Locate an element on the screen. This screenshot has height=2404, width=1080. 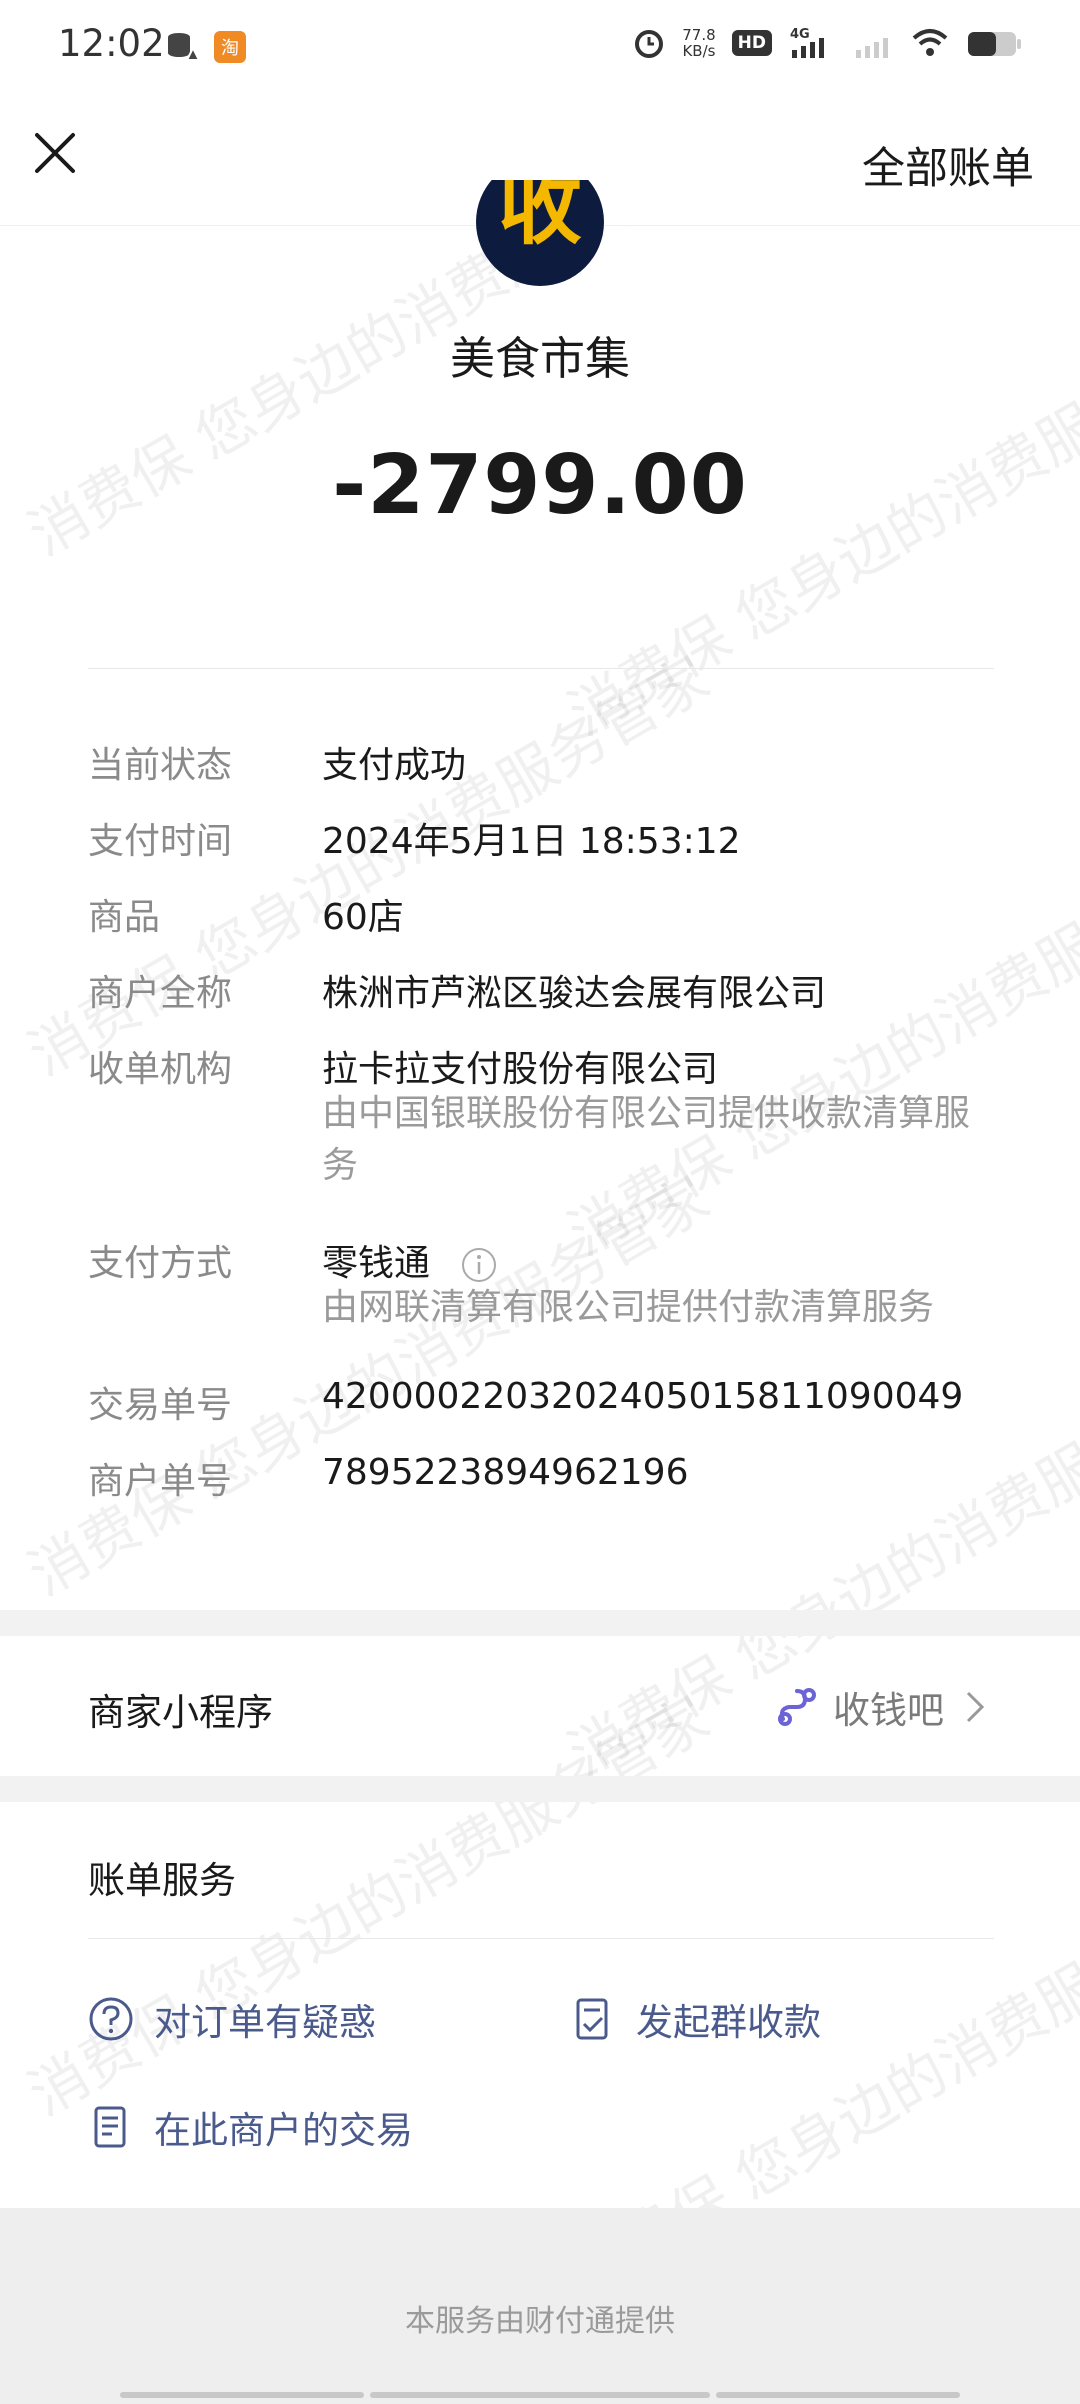
merchant-transactions-button: 在此商户的交易 is located at coordinates (250, 2127).